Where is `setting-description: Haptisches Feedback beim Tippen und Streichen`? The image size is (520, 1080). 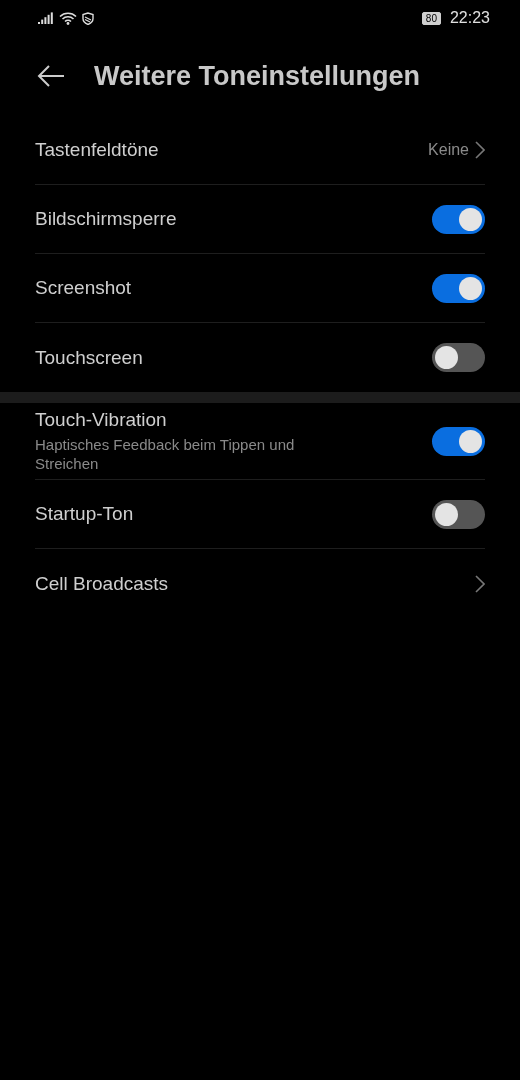
setting-description: Haptisches Feedback beim Tippen und Streichen is located at coordinates (165, 454).